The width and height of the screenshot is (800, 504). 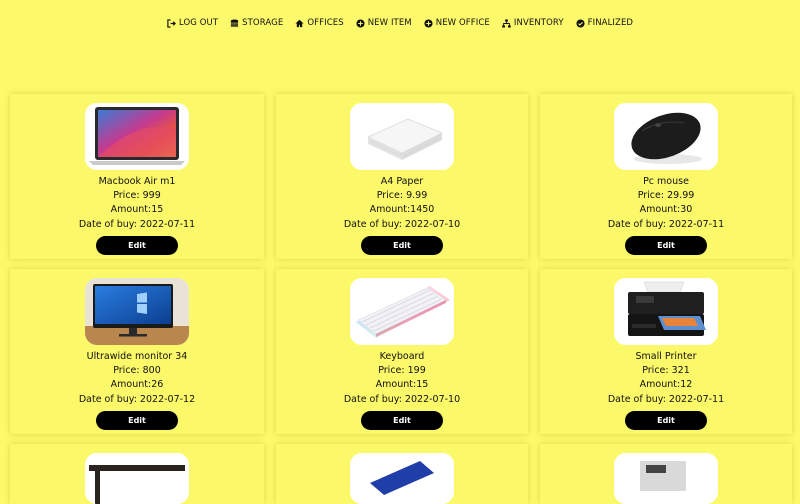 I want to click on item-amount: Amount:12, so click(x=666, y=385).